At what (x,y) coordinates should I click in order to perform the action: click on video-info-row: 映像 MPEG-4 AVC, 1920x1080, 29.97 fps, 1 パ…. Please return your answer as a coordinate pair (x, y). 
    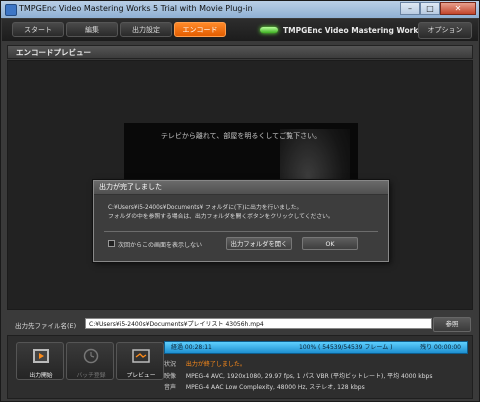
    Looking at the image, I should click on (298, 375).